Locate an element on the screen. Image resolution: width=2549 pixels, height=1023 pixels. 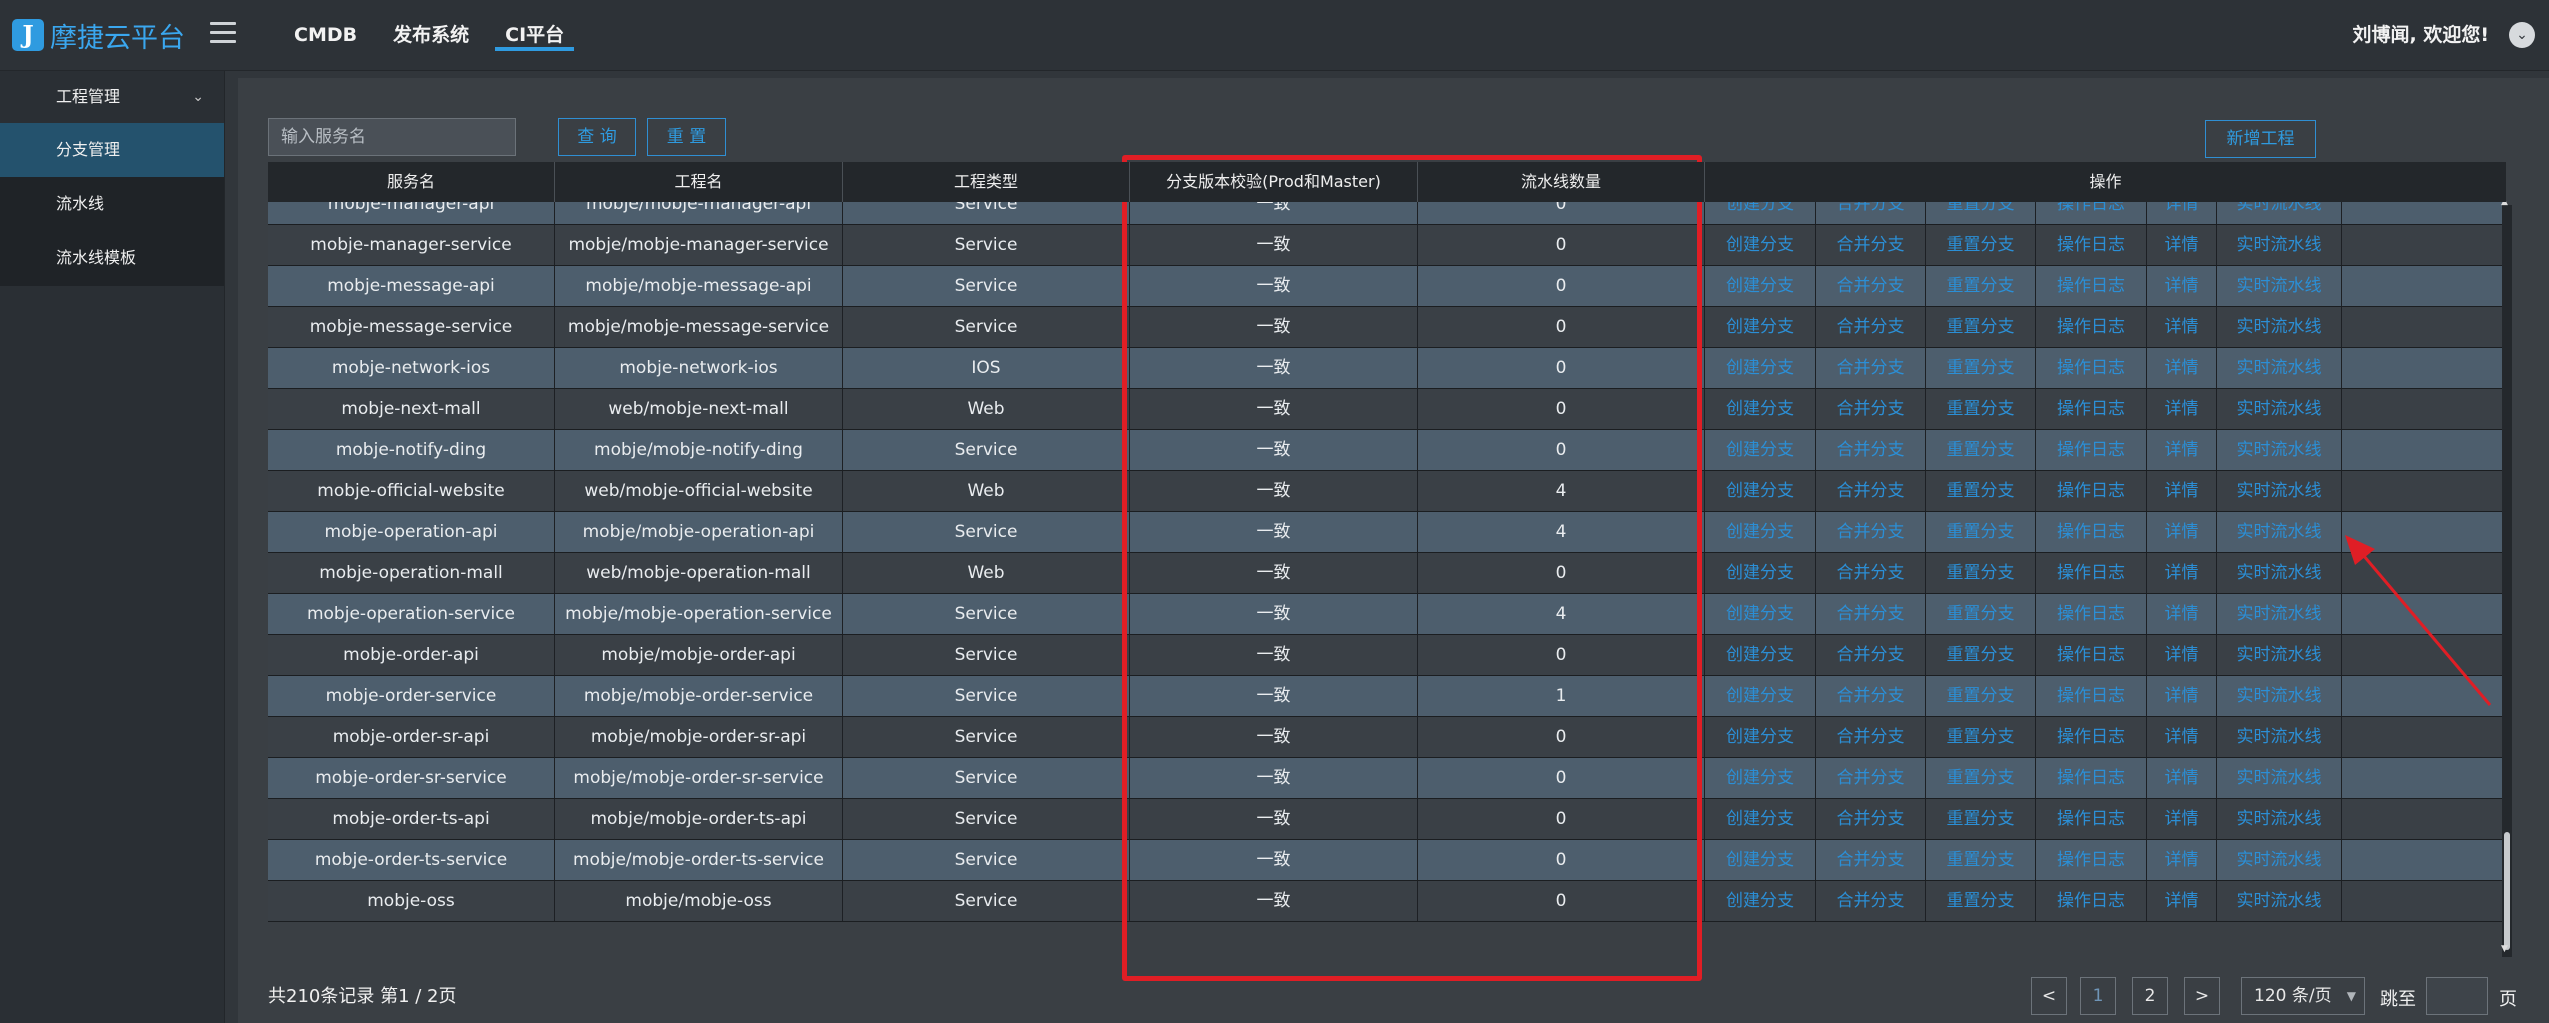
nav-item-ci: CI平台 is located at coordinates (534, 35).